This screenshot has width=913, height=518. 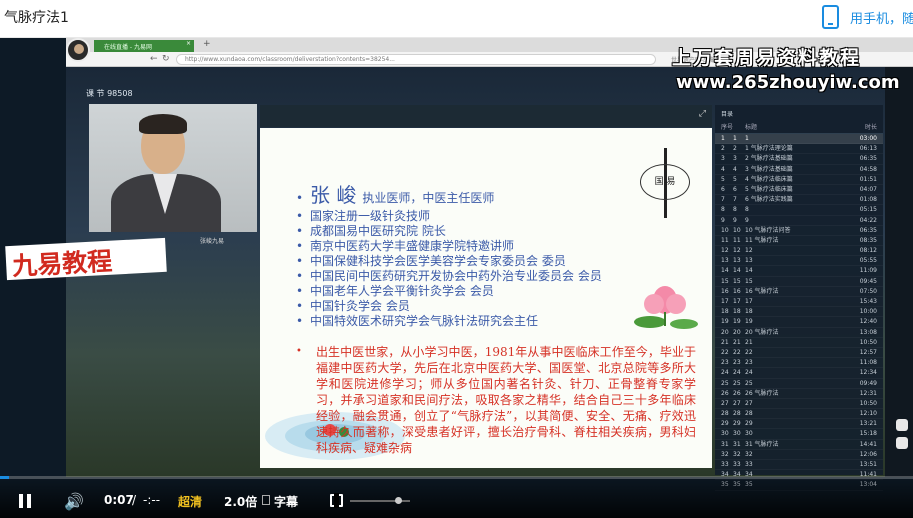 I want to click on chapter-number: 12, so click(x=725, y=251).